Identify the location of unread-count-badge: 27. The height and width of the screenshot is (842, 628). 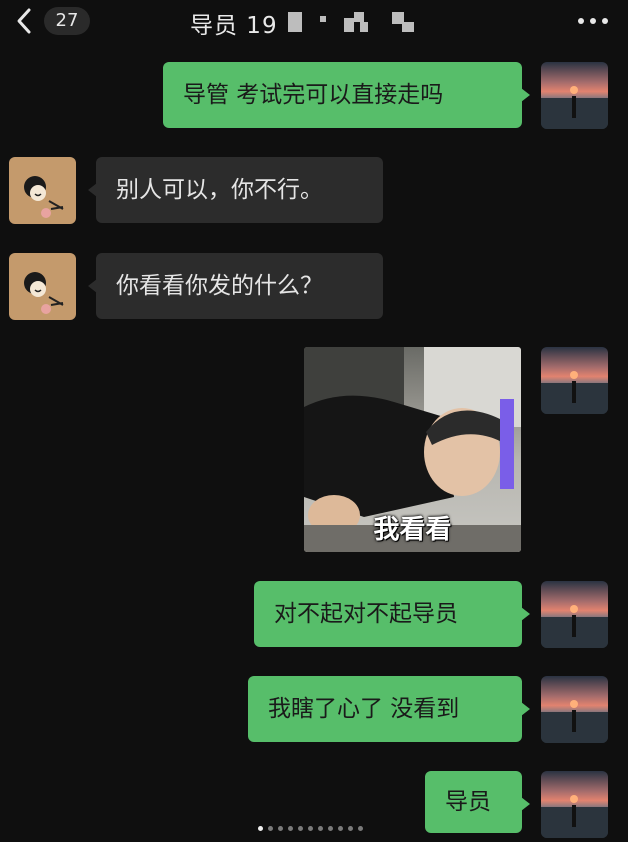
(67, 21).